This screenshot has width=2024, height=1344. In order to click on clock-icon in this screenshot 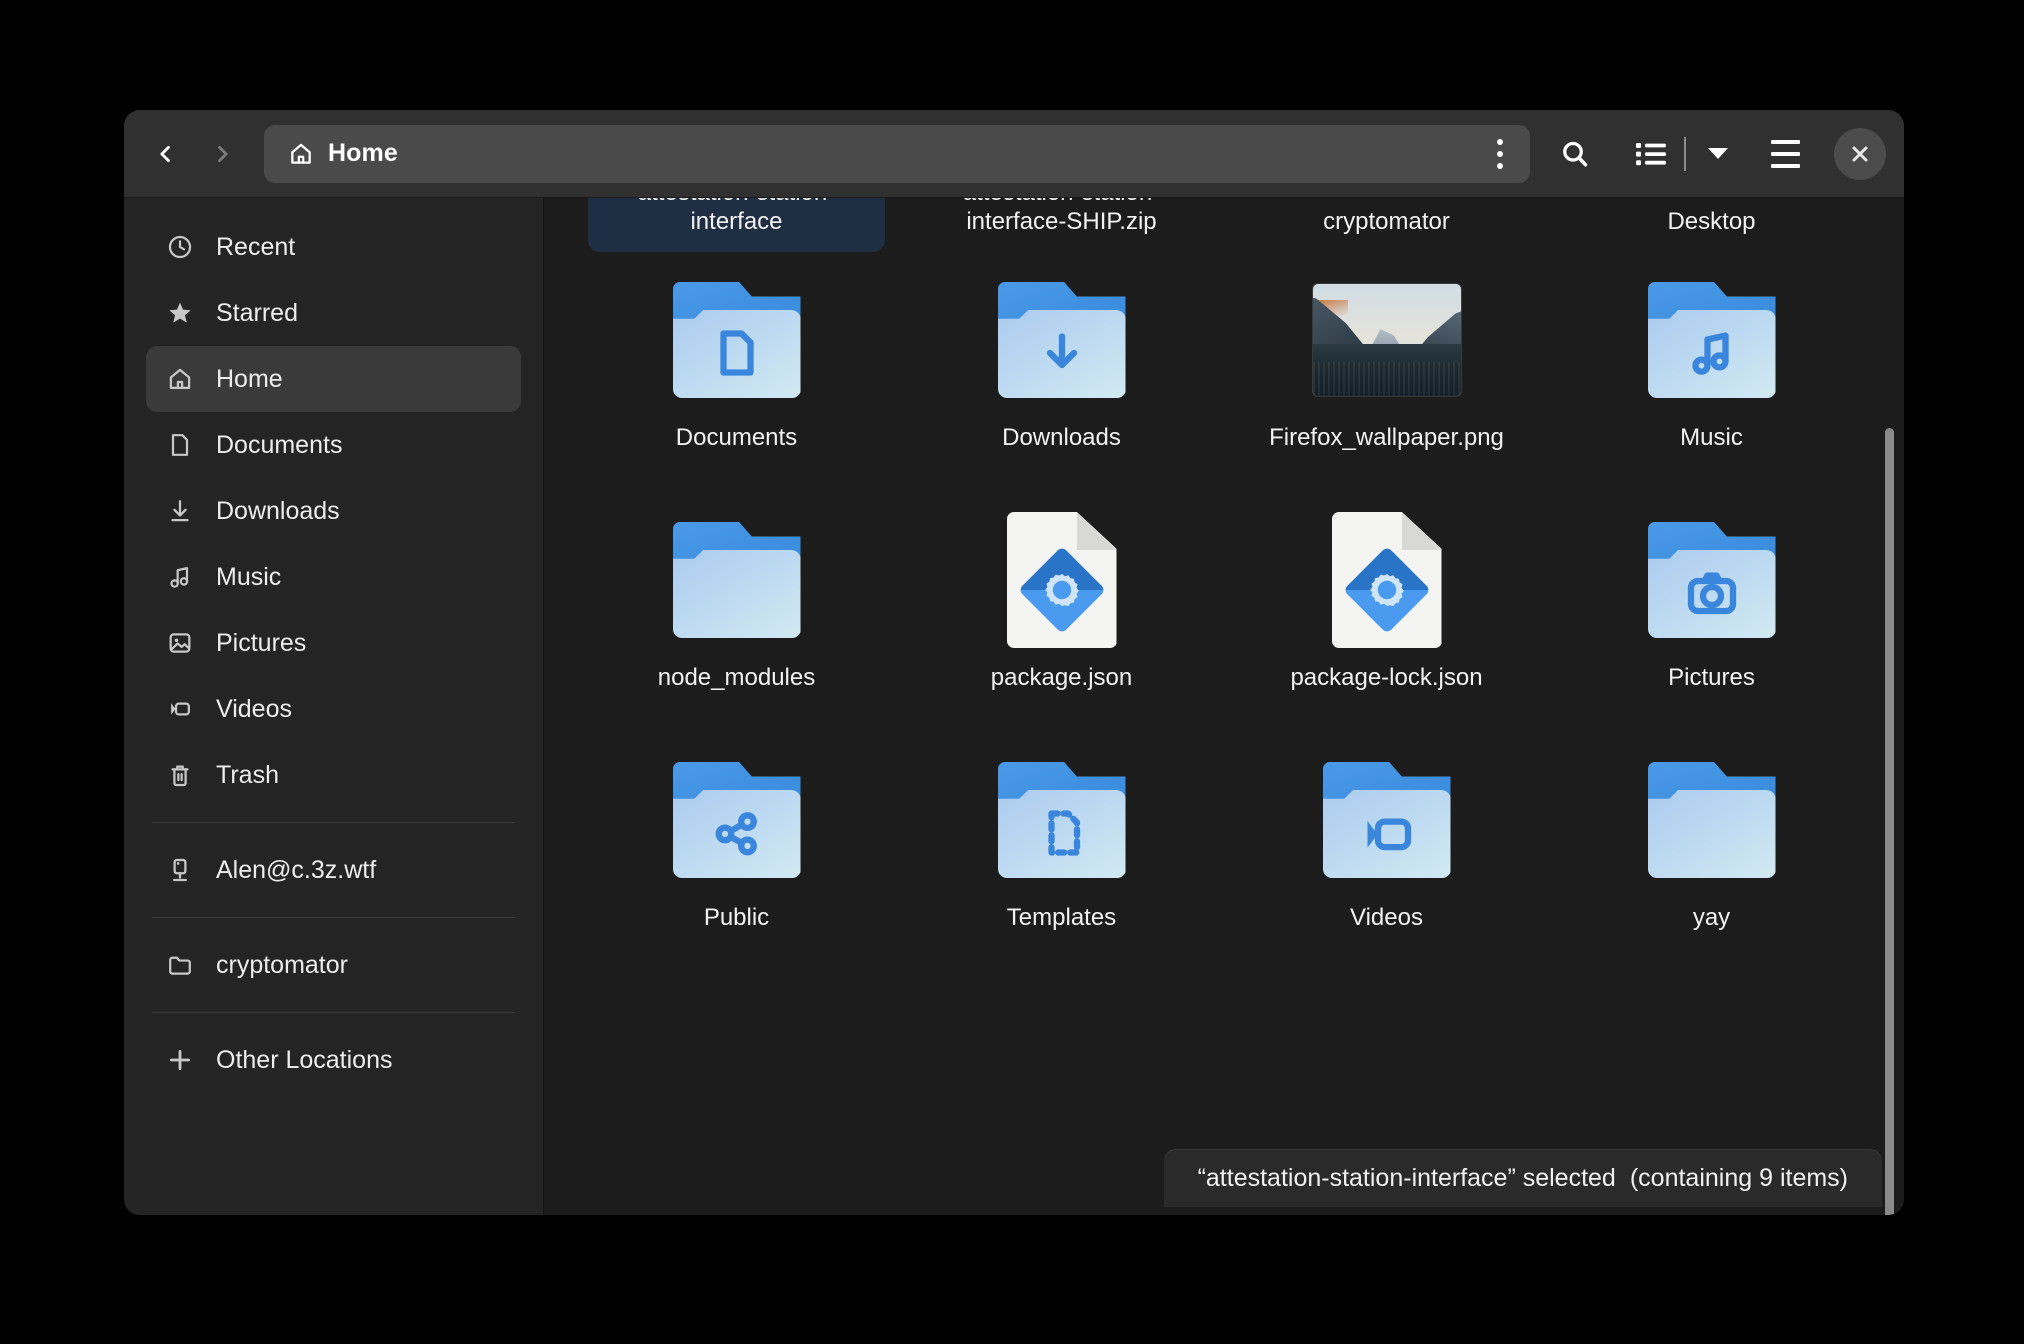, I will do `click(180, 247)`.